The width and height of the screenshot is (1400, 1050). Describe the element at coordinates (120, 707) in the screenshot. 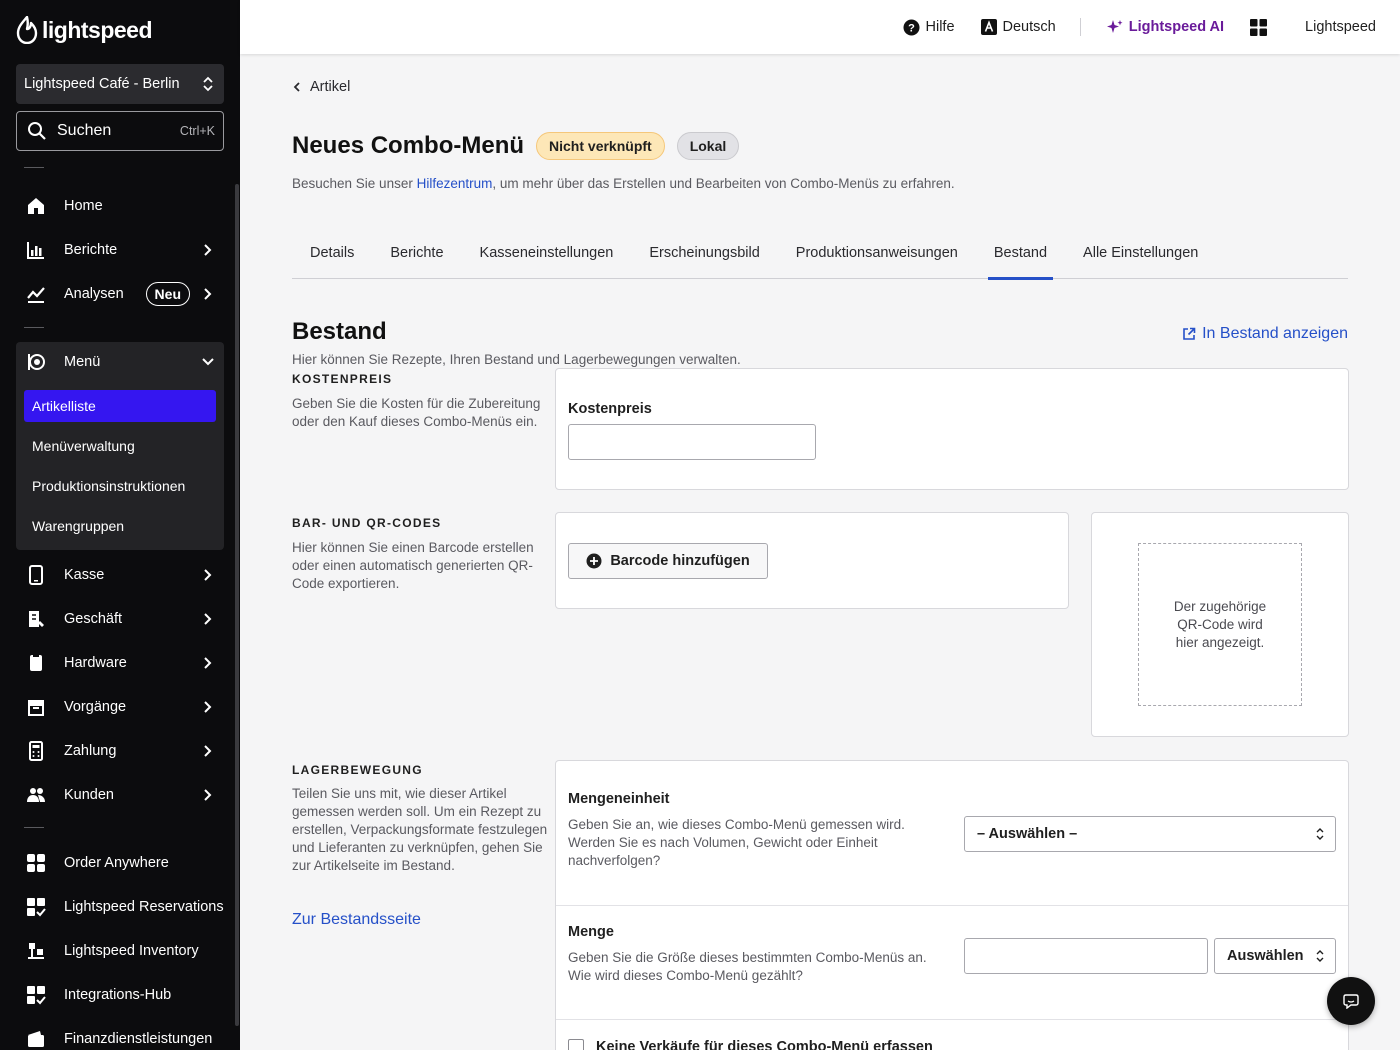

I see `nav-item-transactions: Vorgänge` at that location.